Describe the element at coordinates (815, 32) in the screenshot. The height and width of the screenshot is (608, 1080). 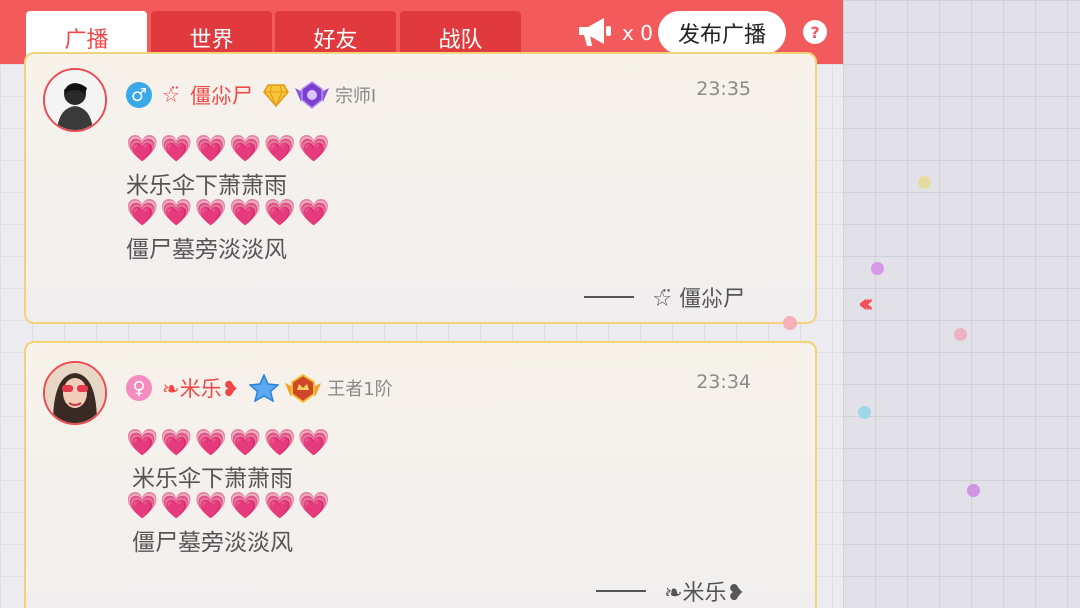
I see `help-icon: ?` at that location.